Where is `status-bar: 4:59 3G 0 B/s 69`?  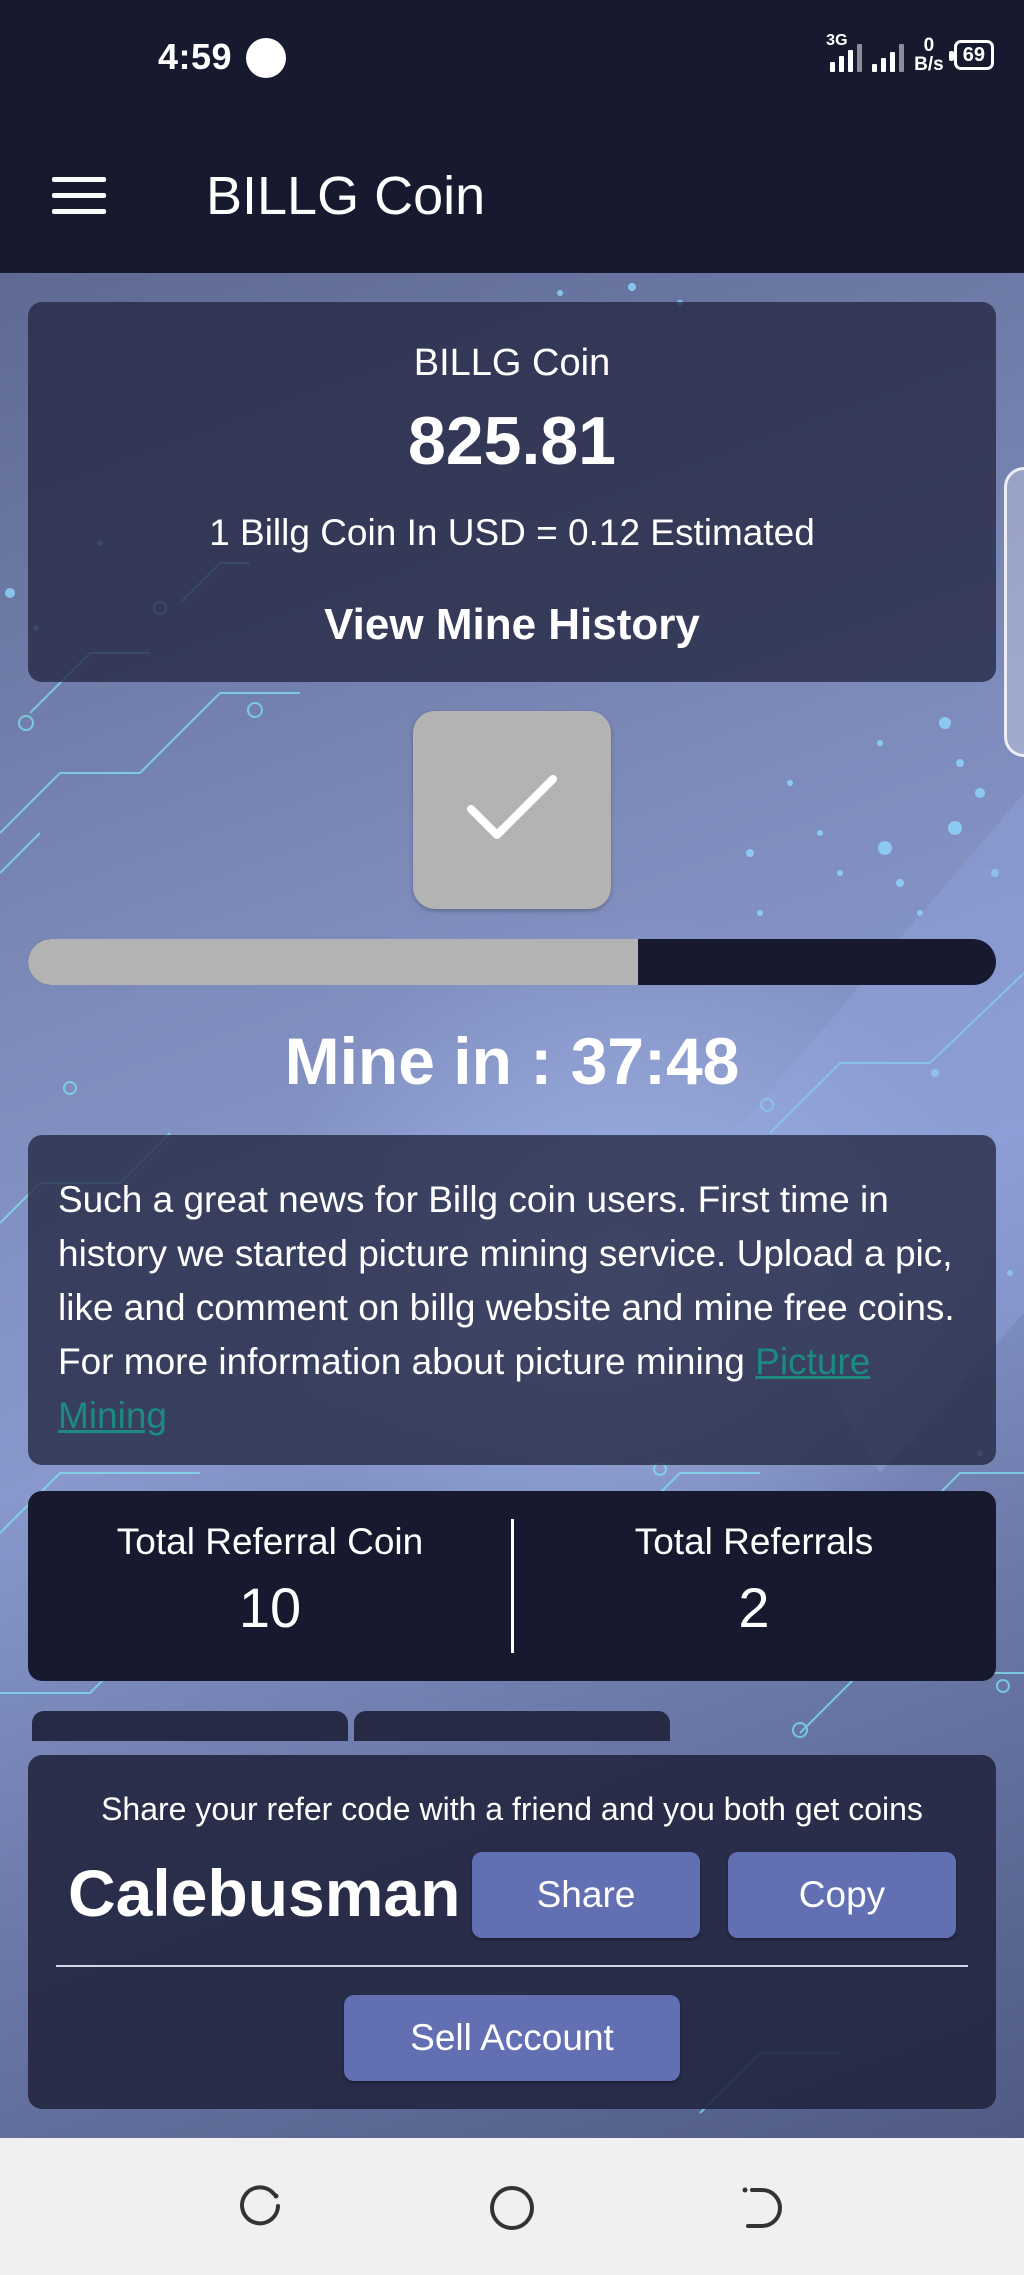 status-bar: 4:59 3G 0 B/s 69 is located at coordinates (512, 57).